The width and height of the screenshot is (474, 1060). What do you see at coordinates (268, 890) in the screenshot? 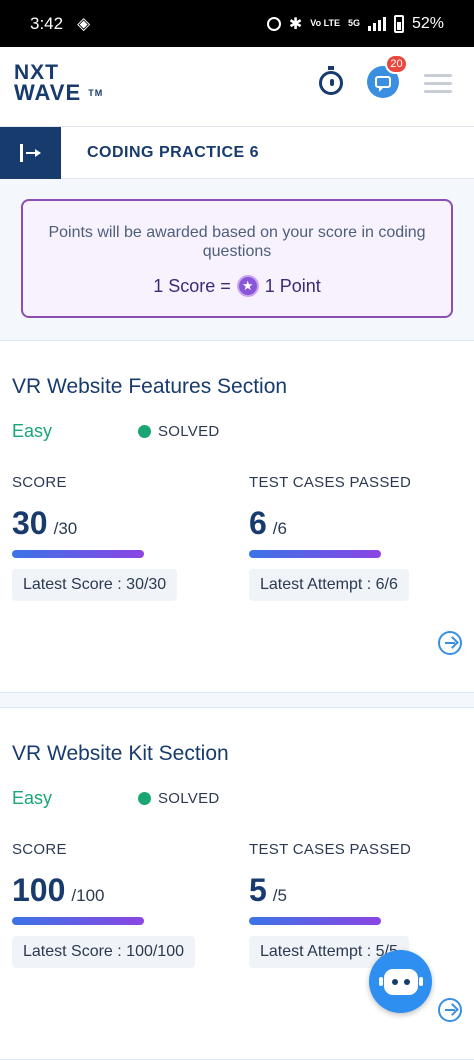
I see `test-cases-value: 5/5` at bounding box center [268, 890].